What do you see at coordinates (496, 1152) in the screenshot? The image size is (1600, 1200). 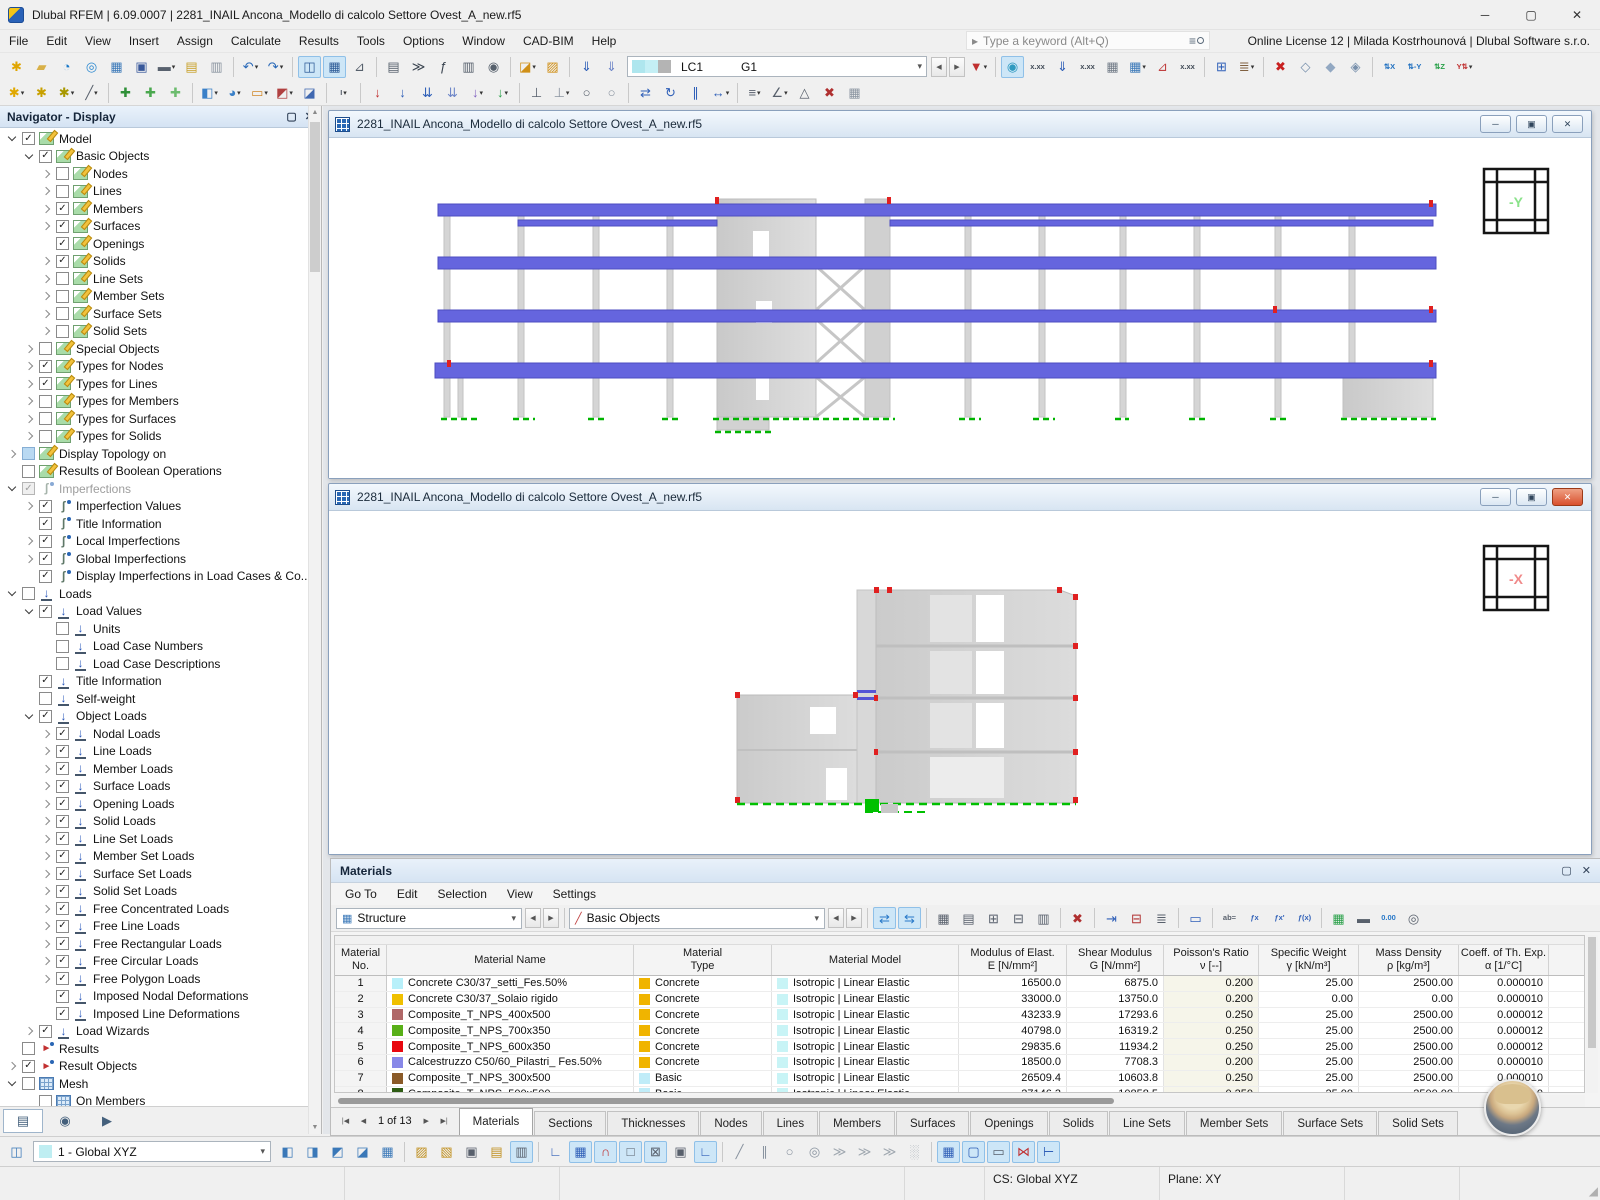 I see `previous-visibility-button: ▤` at bounding box center [496, 1152].